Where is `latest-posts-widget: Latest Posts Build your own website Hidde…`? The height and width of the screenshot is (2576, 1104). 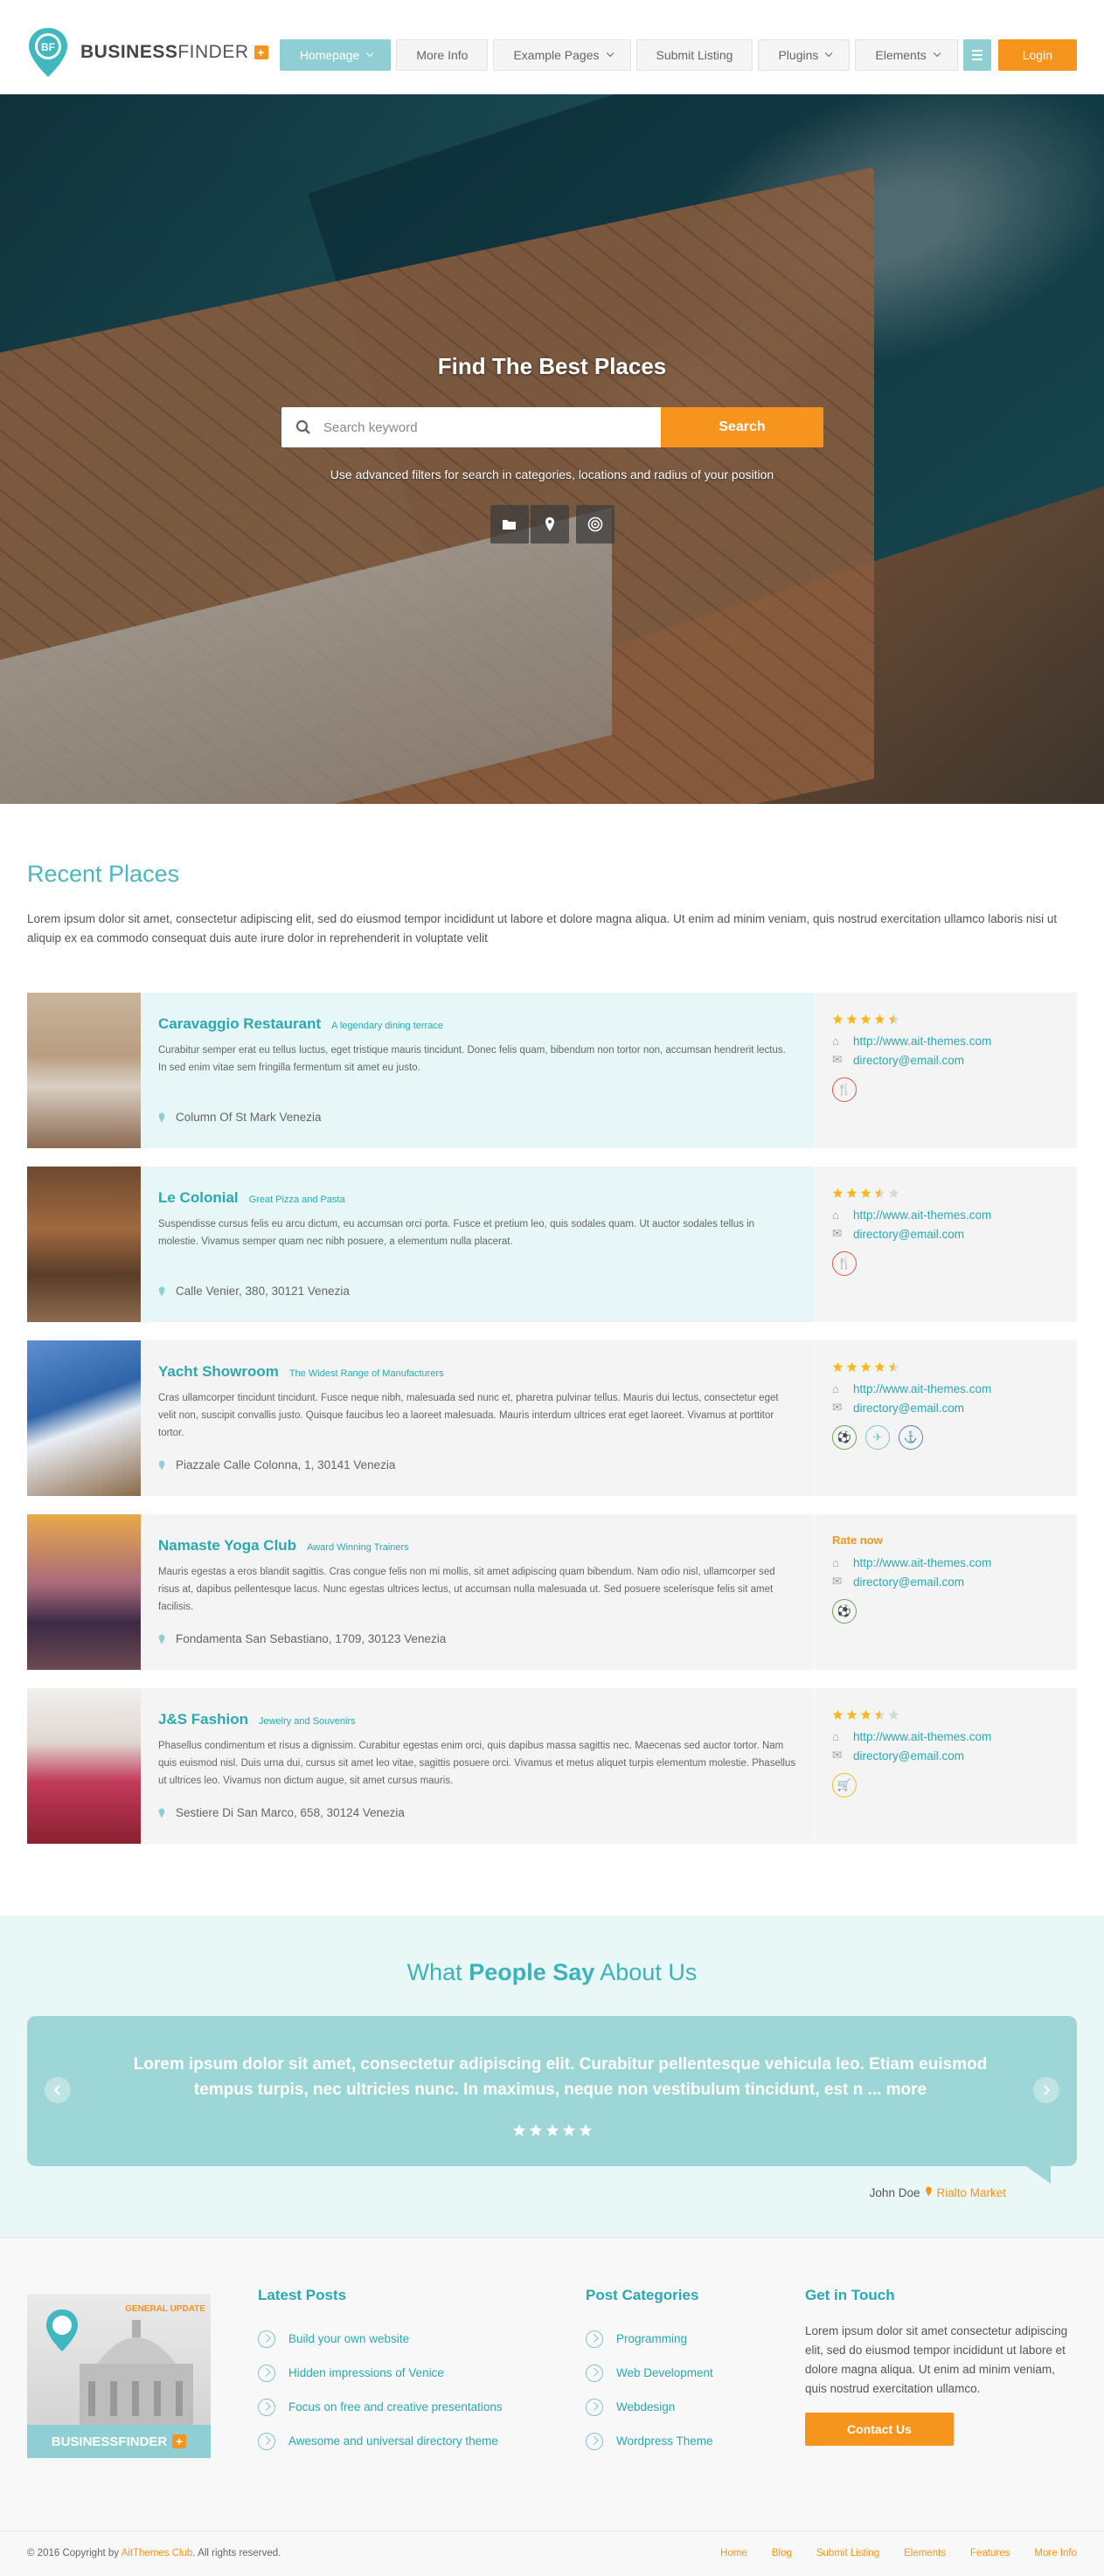
latest-posts-widget: Latest Posts Build your own website Hidde… is located at coordinates (380, 2372).